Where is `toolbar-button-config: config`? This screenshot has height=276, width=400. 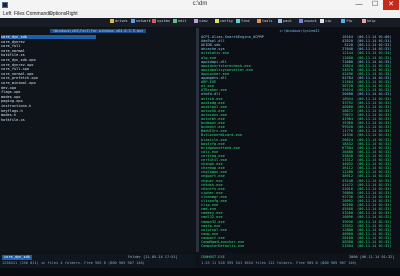 toolbar-button-config: config is located at coordinates (224, 21).